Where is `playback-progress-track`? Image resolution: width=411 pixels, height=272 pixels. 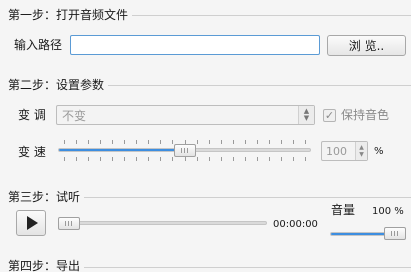
playback-progress-track is located at coordinates (162, 223).